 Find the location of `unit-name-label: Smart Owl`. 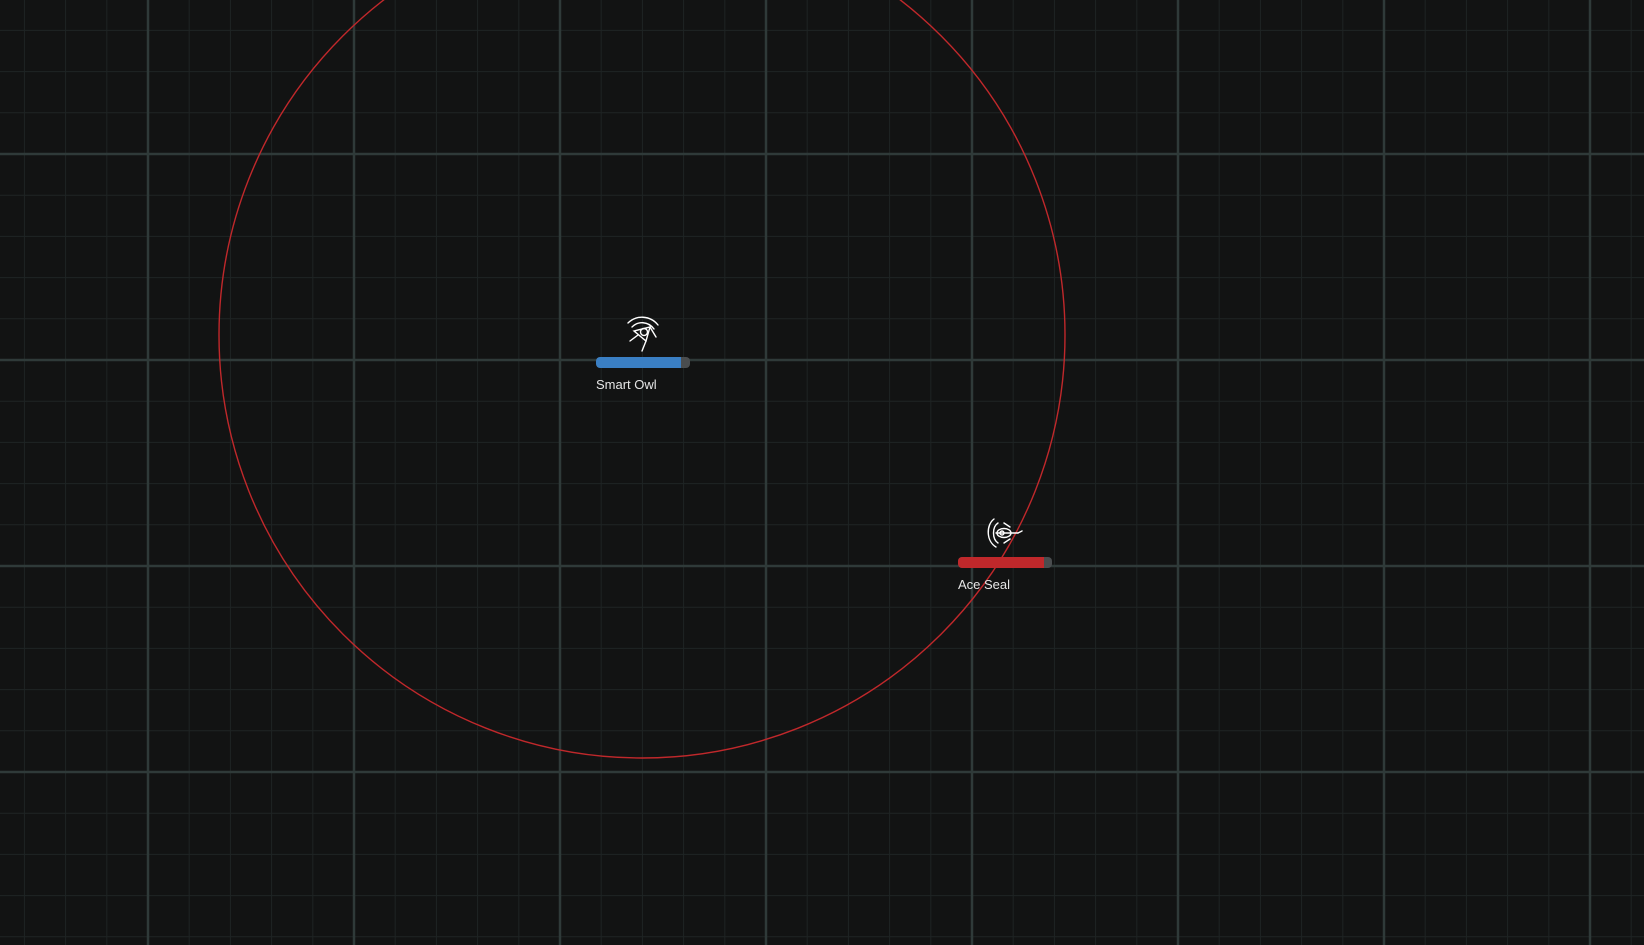

unit-name-label: Smart Owl is located at coordinates (626, 384).